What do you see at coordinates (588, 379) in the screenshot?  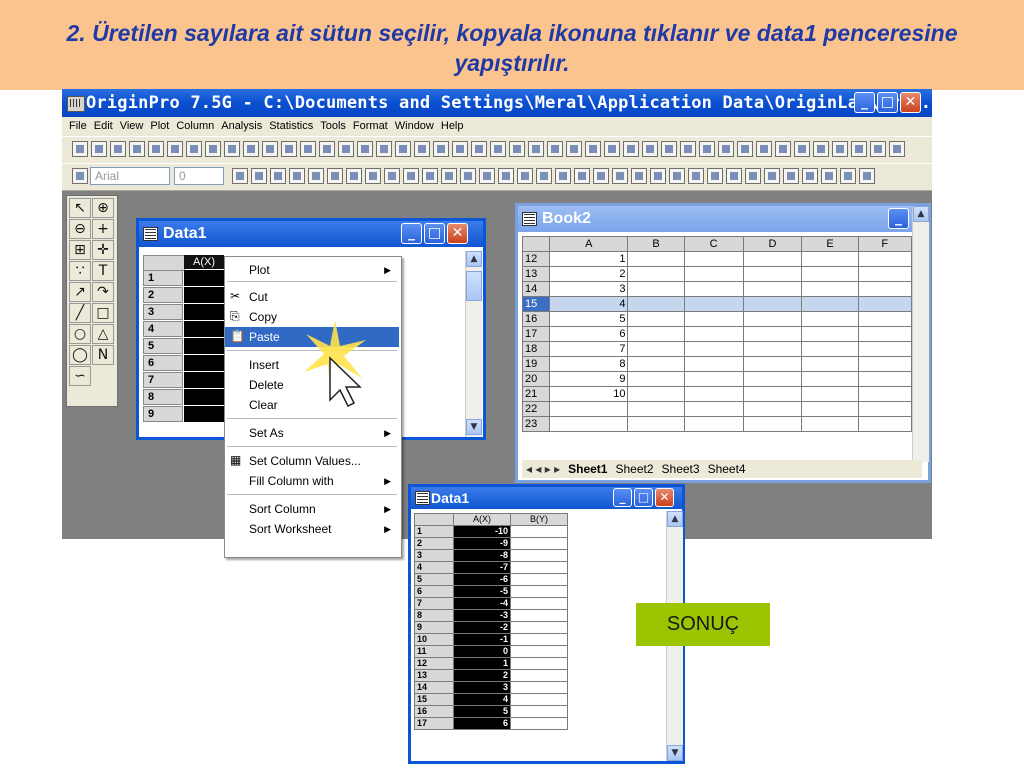 I see `book2-cell-a: 9` at bounding box center [588, 379].